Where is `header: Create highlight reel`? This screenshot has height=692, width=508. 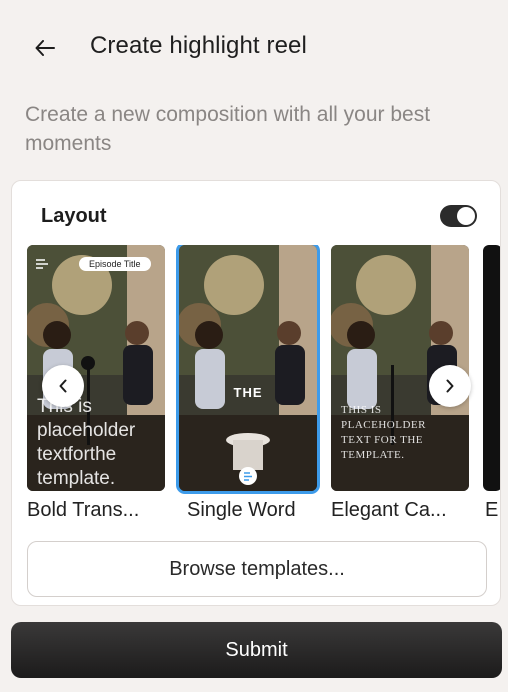 header: Create highlight reel is located at coordinates (254, 48).